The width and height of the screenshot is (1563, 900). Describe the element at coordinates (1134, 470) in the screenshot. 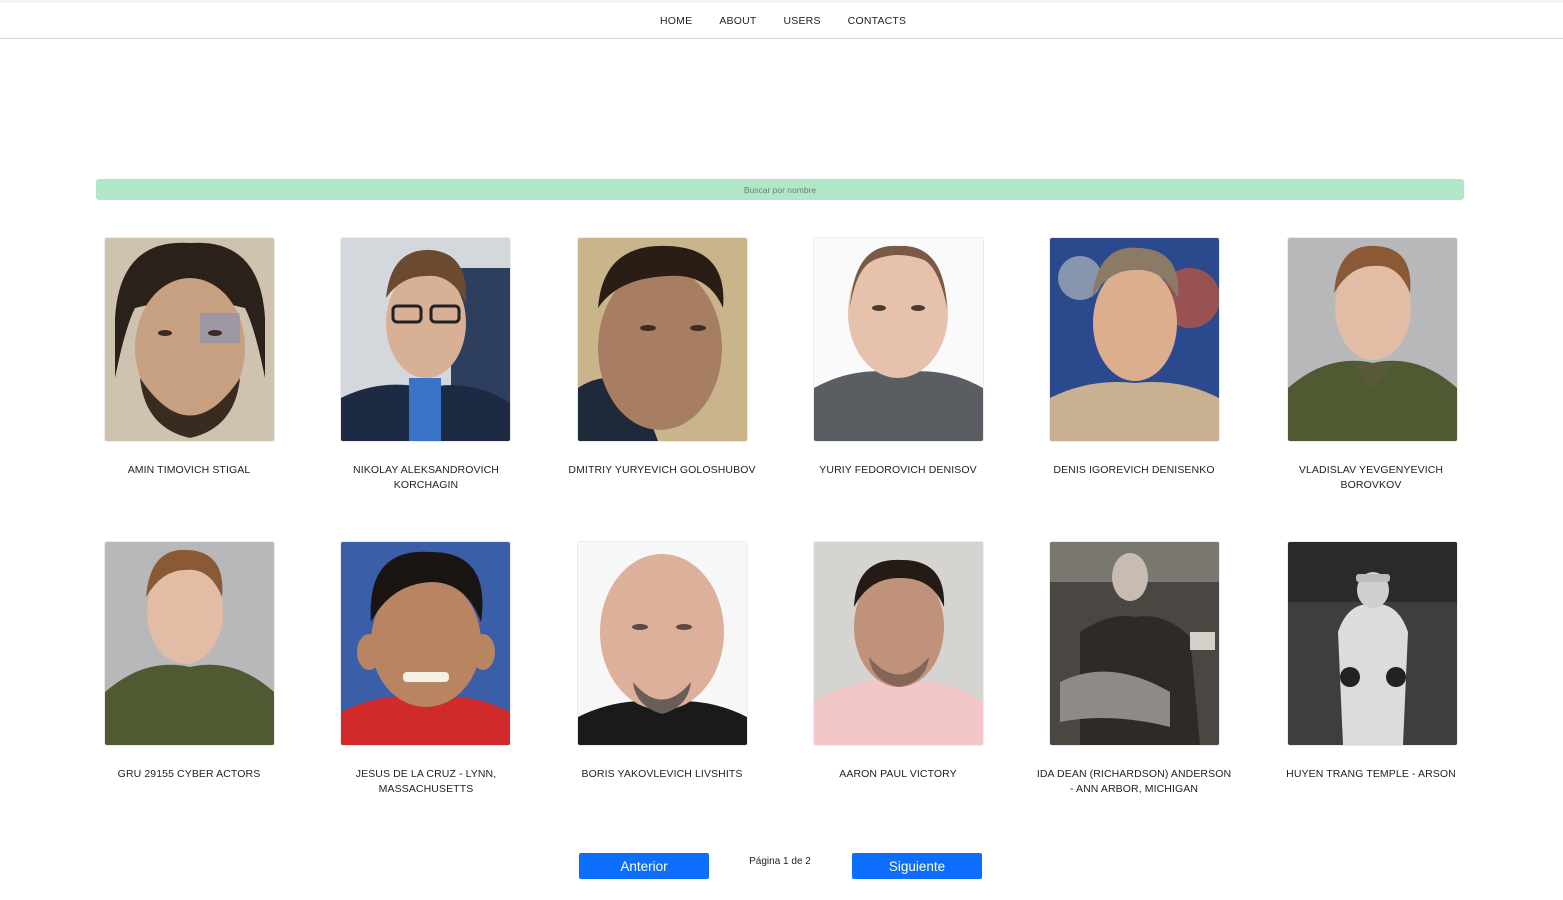

I see `profile-name: DENIS IGOREVICH DENISENKO` at that location.